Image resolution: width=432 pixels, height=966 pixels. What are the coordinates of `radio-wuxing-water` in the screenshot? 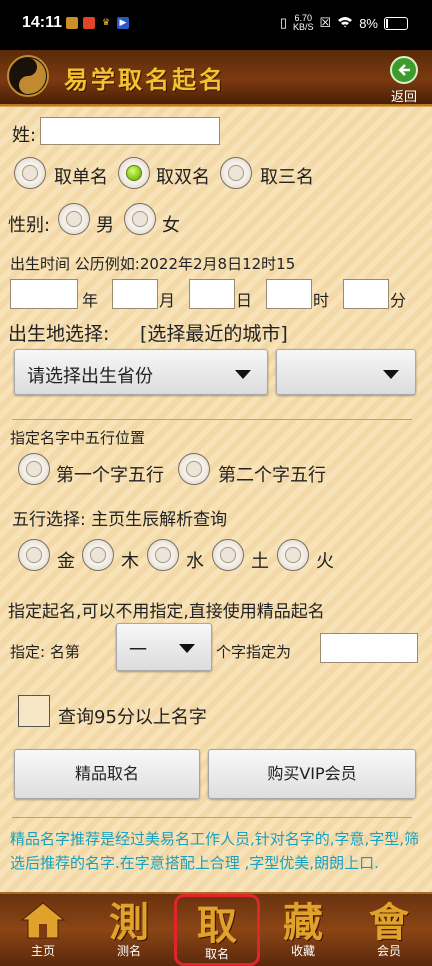 It's located at (163, 555).